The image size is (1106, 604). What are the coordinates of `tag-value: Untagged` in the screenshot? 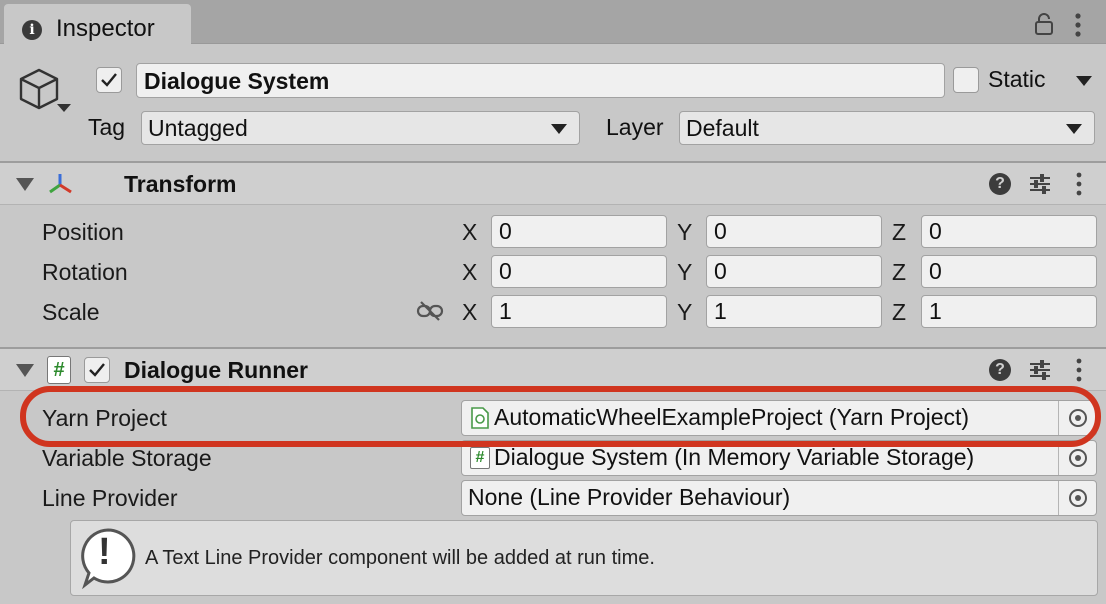 It's located at (198, 128).